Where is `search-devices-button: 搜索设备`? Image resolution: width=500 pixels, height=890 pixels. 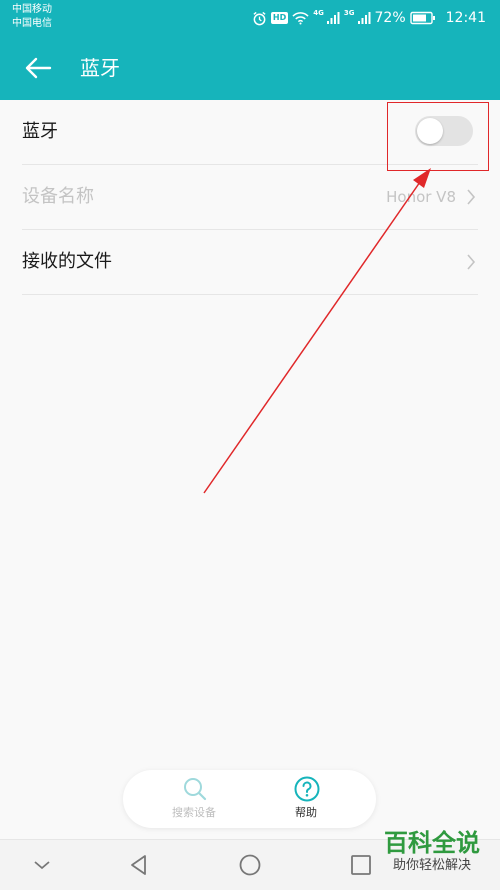 search-devices-button: 搜索设备 is located at coordinates (194, 799).